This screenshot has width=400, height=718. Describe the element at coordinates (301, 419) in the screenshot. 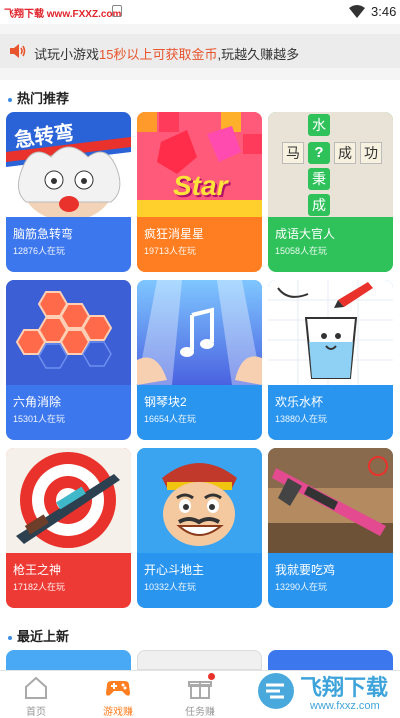

I see `game-players: 13880人在玩` at that location.